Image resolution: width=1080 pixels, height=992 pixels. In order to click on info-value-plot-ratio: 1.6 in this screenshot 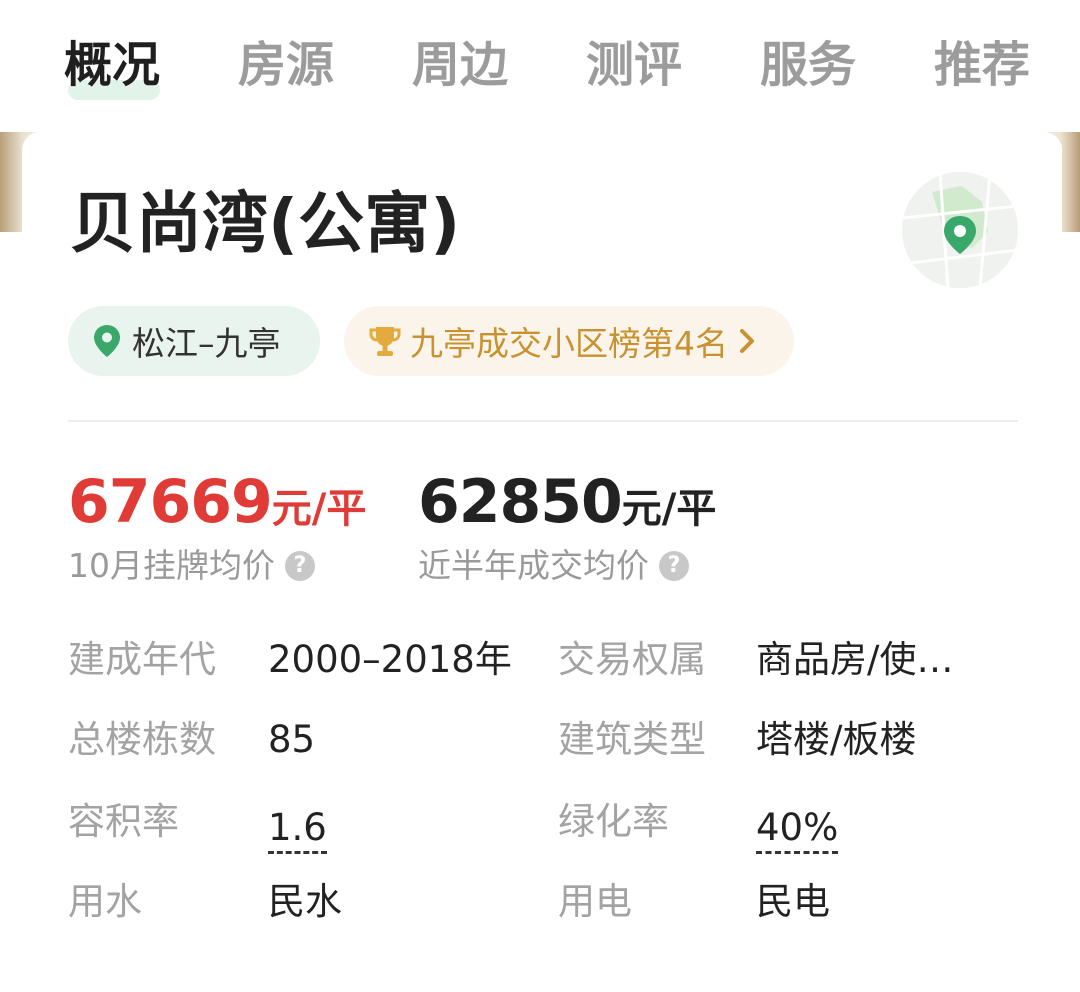, I will do `click(297, 828)`.